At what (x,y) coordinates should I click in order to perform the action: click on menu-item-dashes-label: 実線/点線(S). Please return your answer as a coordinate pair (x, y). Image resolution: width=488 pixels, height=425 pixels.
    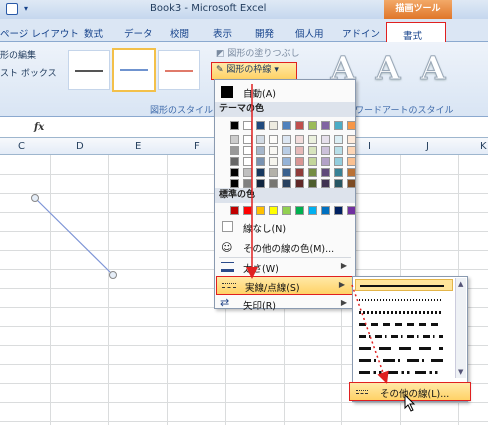
    Looking at the image, I should click on (272, 288).